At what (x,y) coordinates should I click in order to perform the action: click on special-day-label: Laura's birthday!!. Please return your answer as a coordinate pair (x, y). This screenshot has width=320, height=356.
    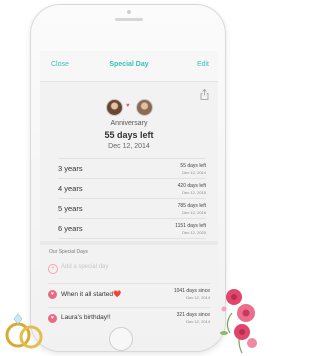
    Looking at the image, I should click on (86, 317).